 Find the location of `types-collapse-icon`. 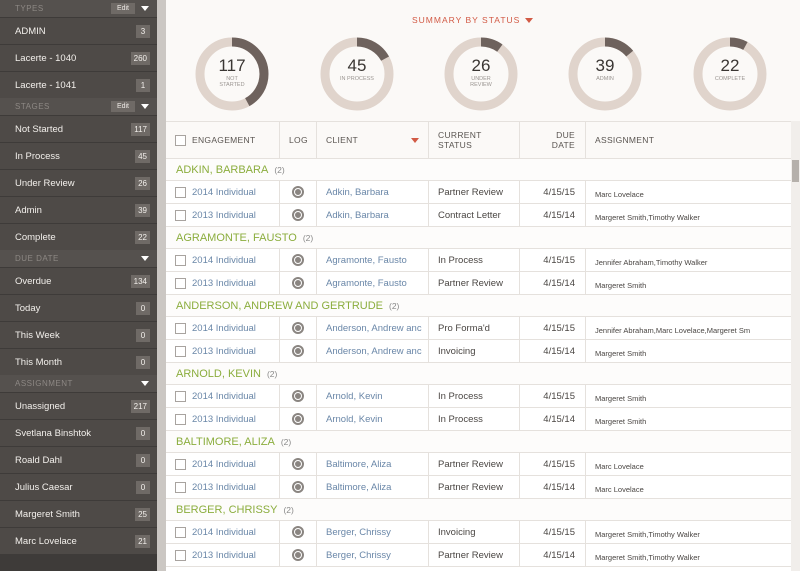

types-collapse-icon is located at coordinates (145, 8).